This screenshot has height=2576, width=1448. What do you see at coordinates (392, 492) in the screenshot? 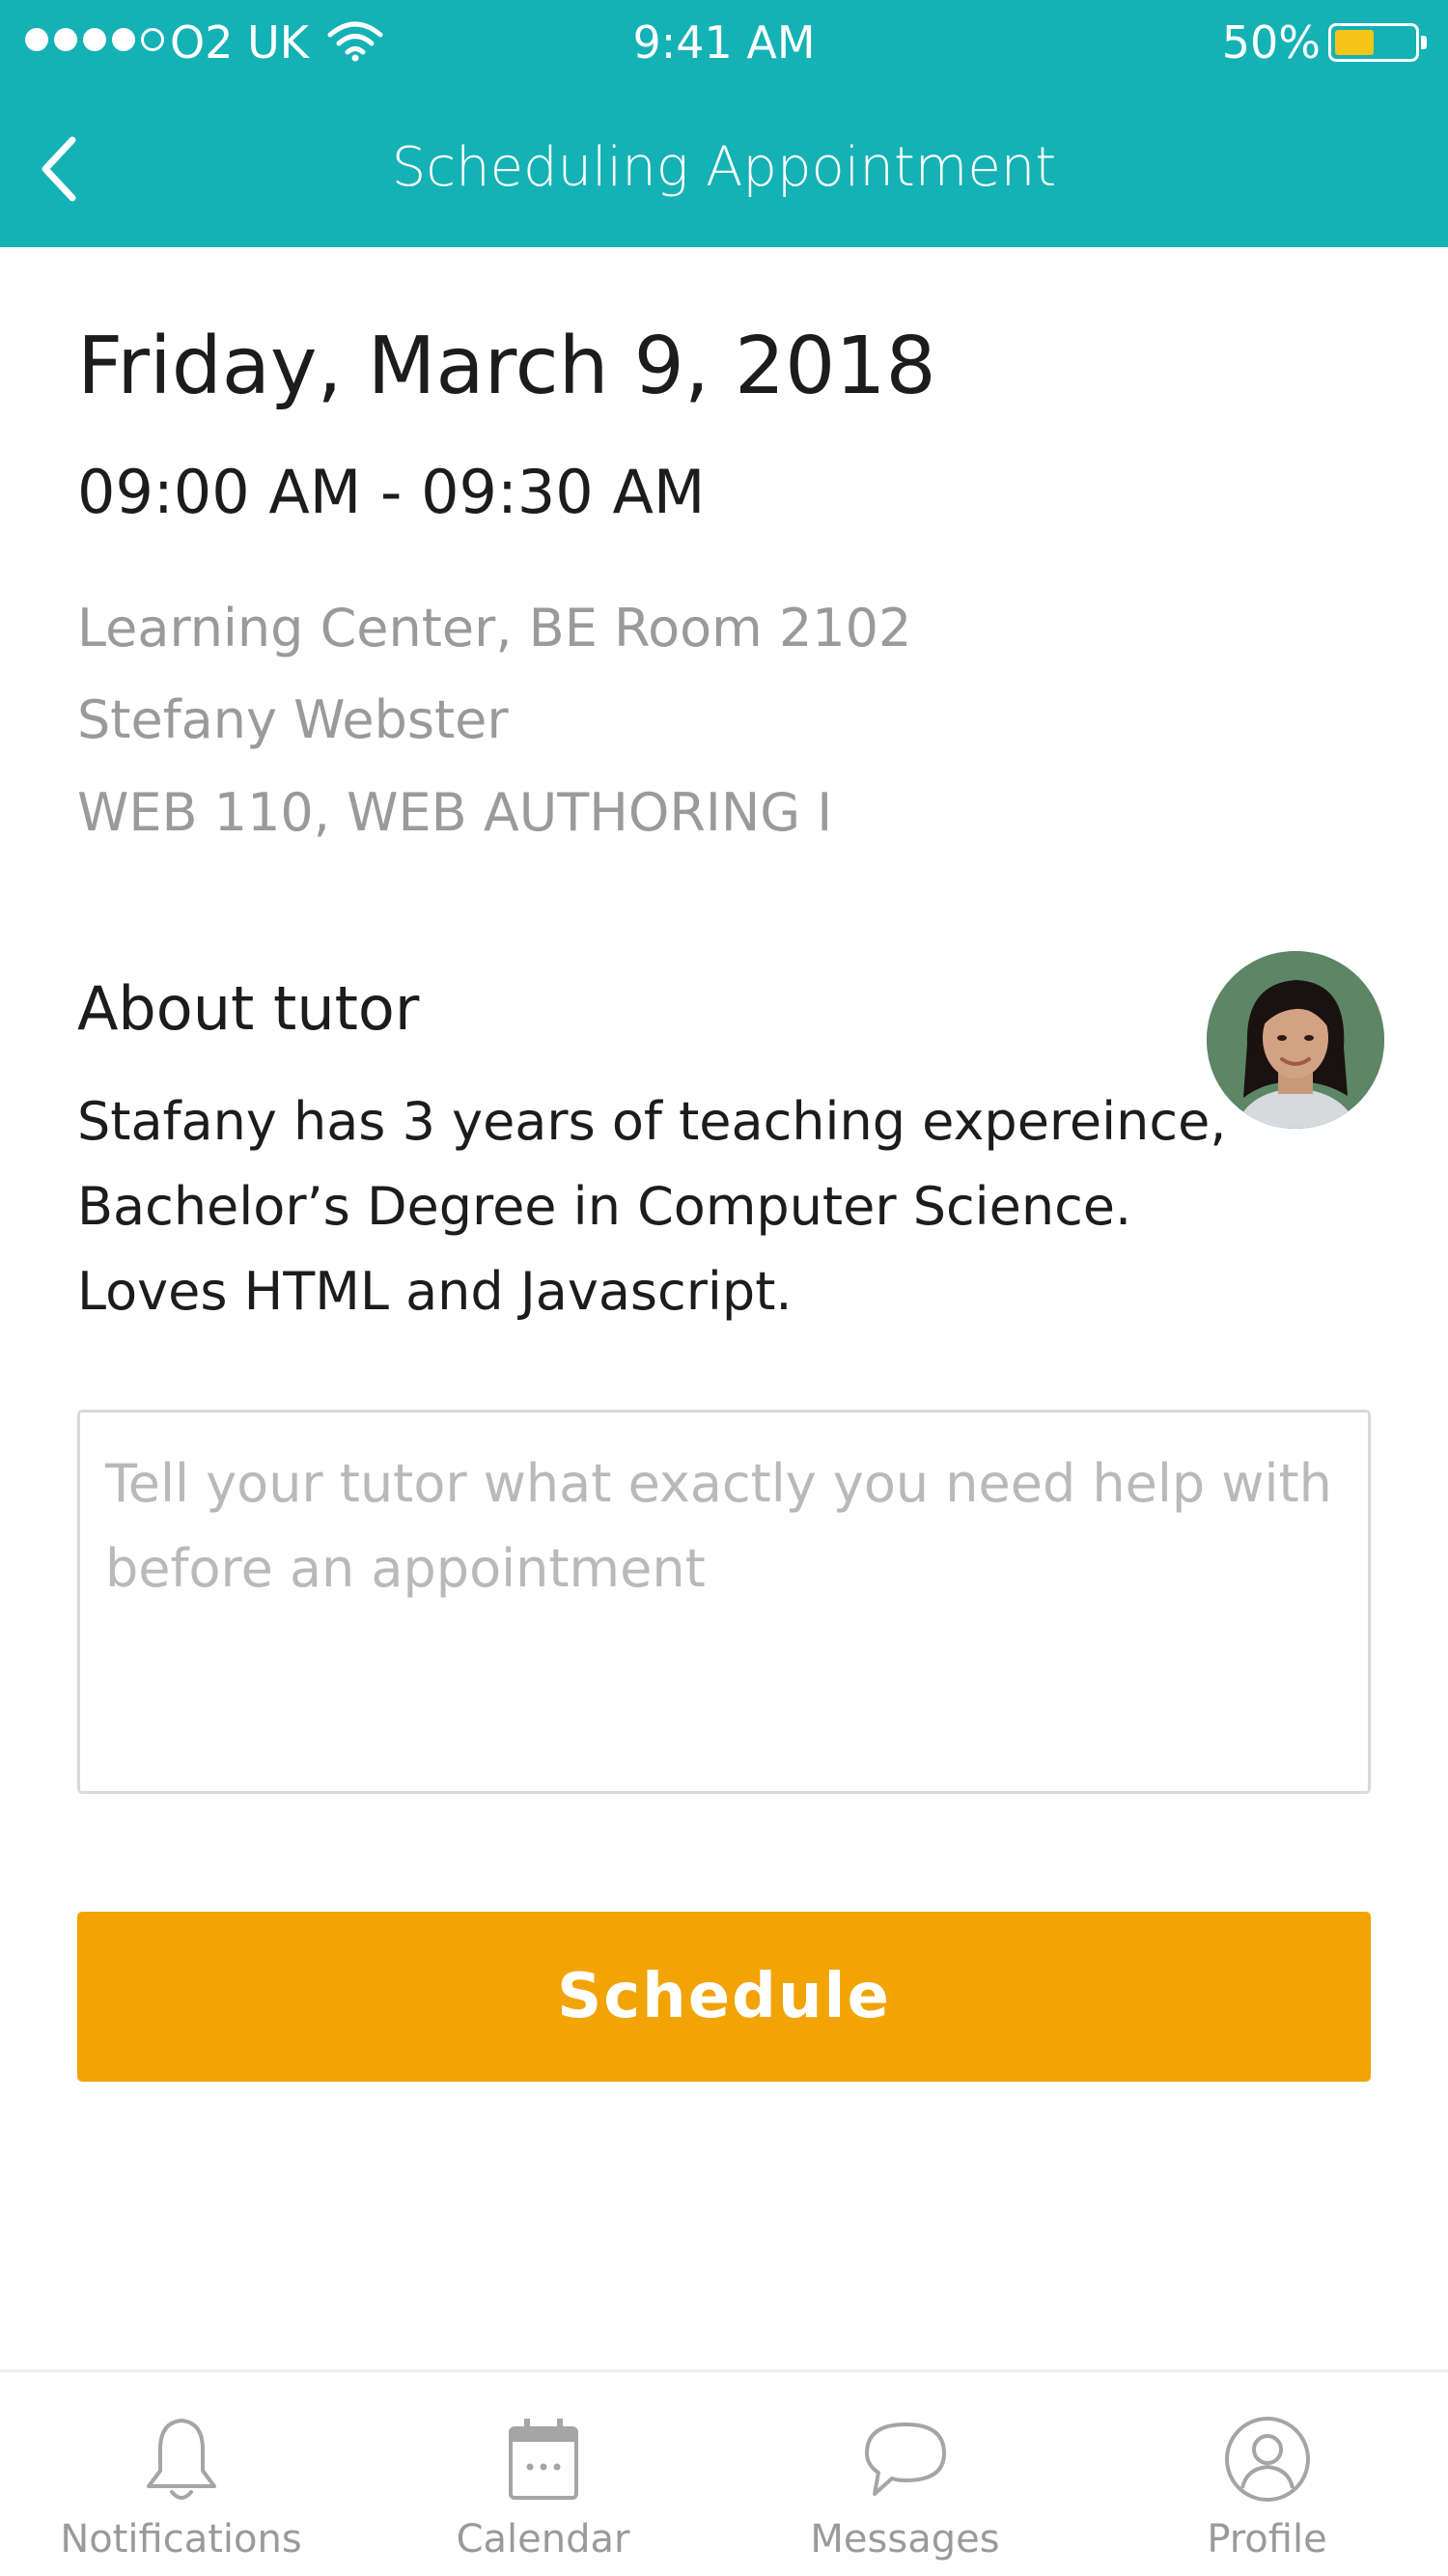
I see `appointment-time-range: 09:00 AM - 09:30 AM` at bounding box center [392, 492].